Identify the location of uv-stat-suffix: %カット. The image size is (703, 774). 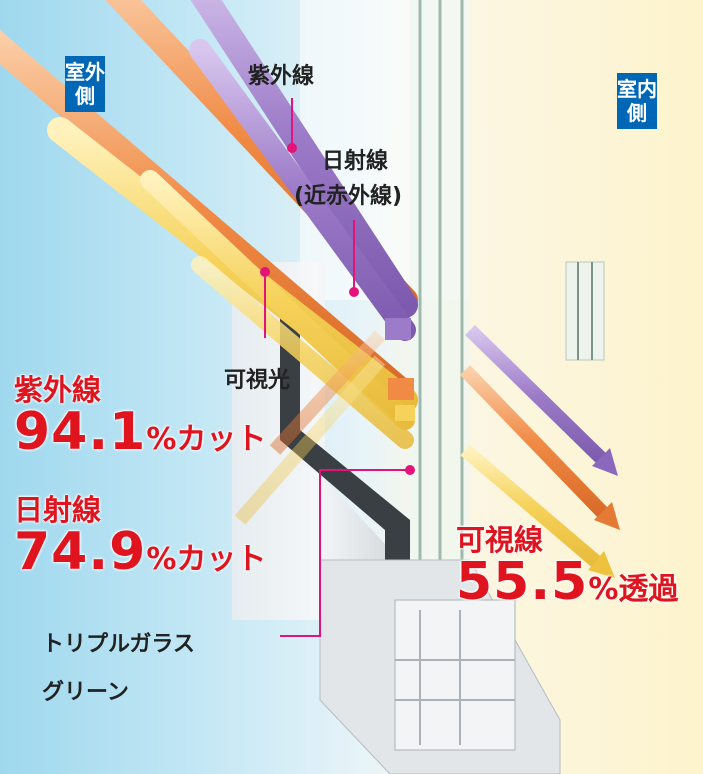
(206, 439).